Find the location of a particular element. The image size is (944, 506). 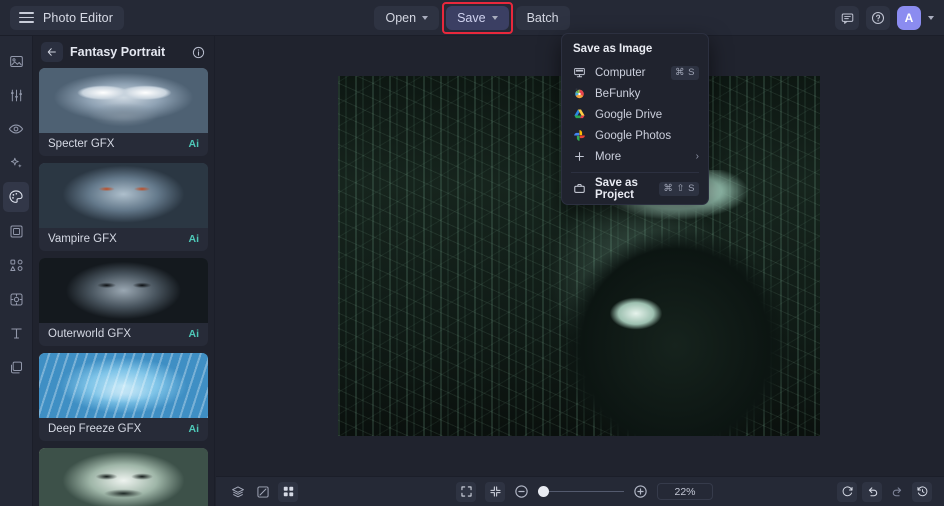

image-icon is located at coordinates (16, 61).